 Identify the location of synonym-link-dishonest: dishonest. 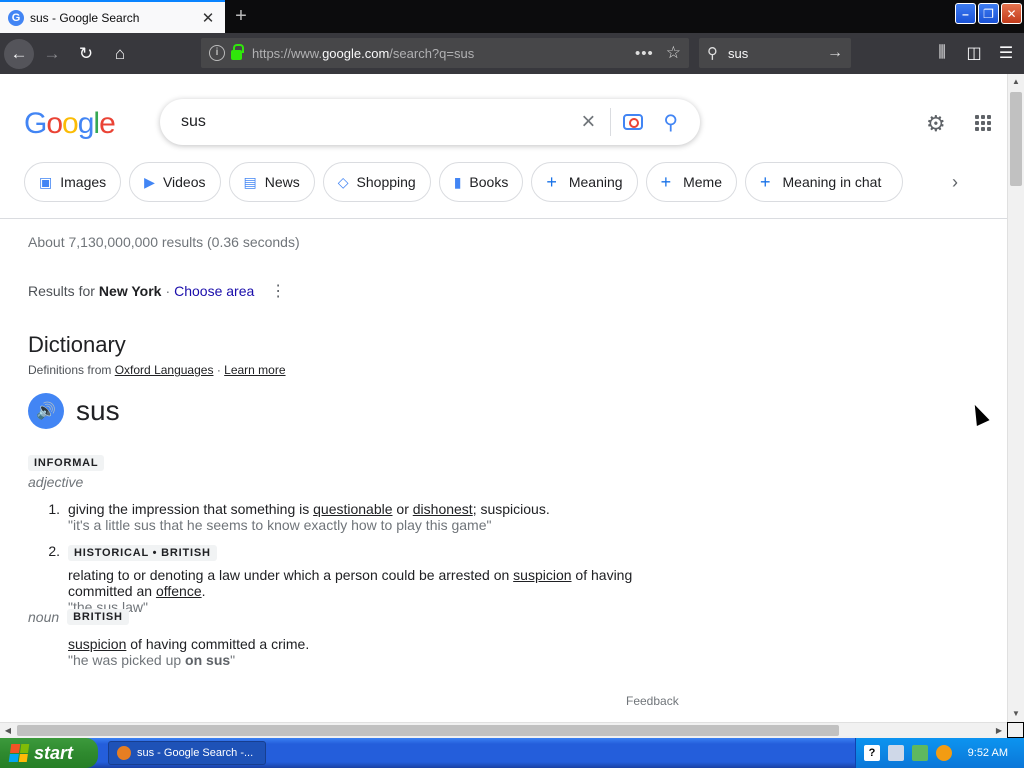
(443, 509).